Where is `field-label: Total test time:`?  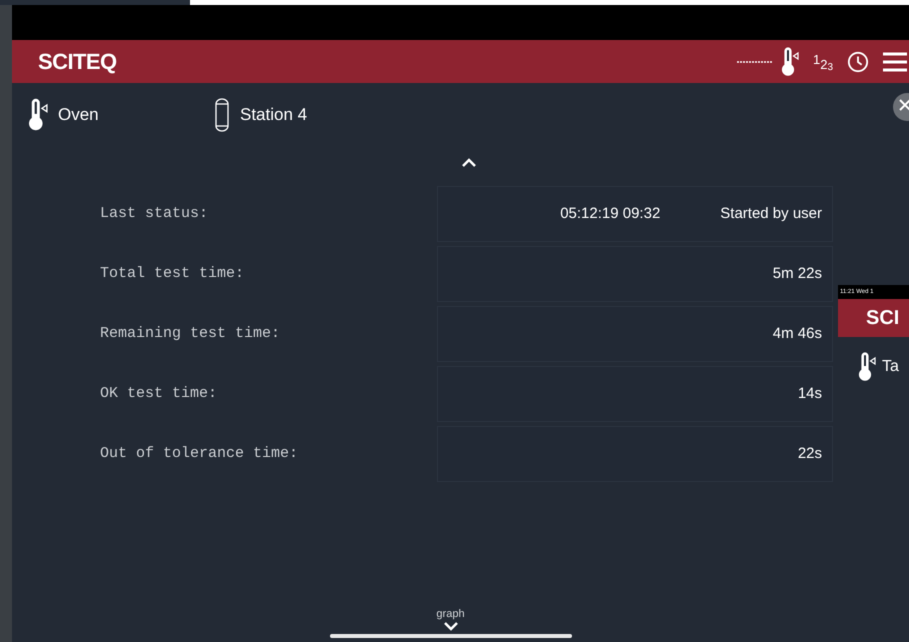 field-label: Total test time: is located at coordinates (172, 274).